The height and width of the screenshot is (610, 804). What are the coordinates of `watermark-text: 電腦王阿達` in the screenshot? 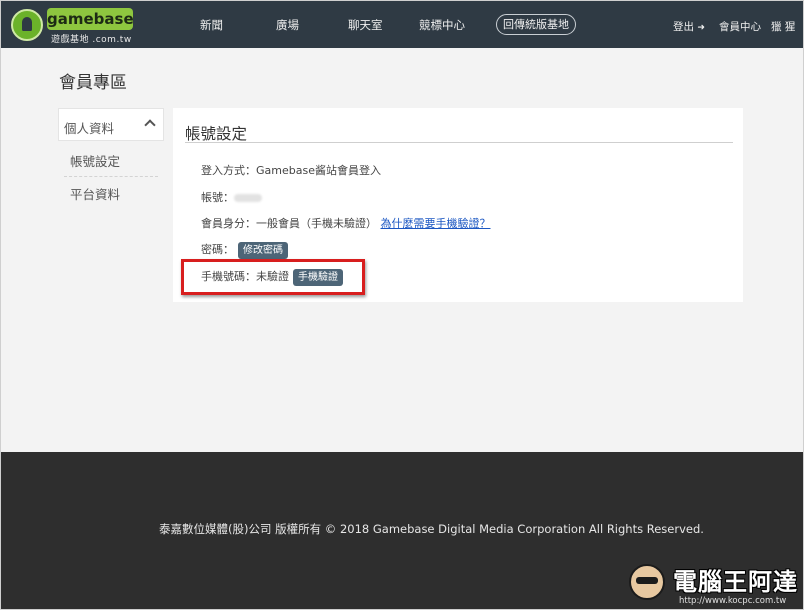 It's located at (735, 582).